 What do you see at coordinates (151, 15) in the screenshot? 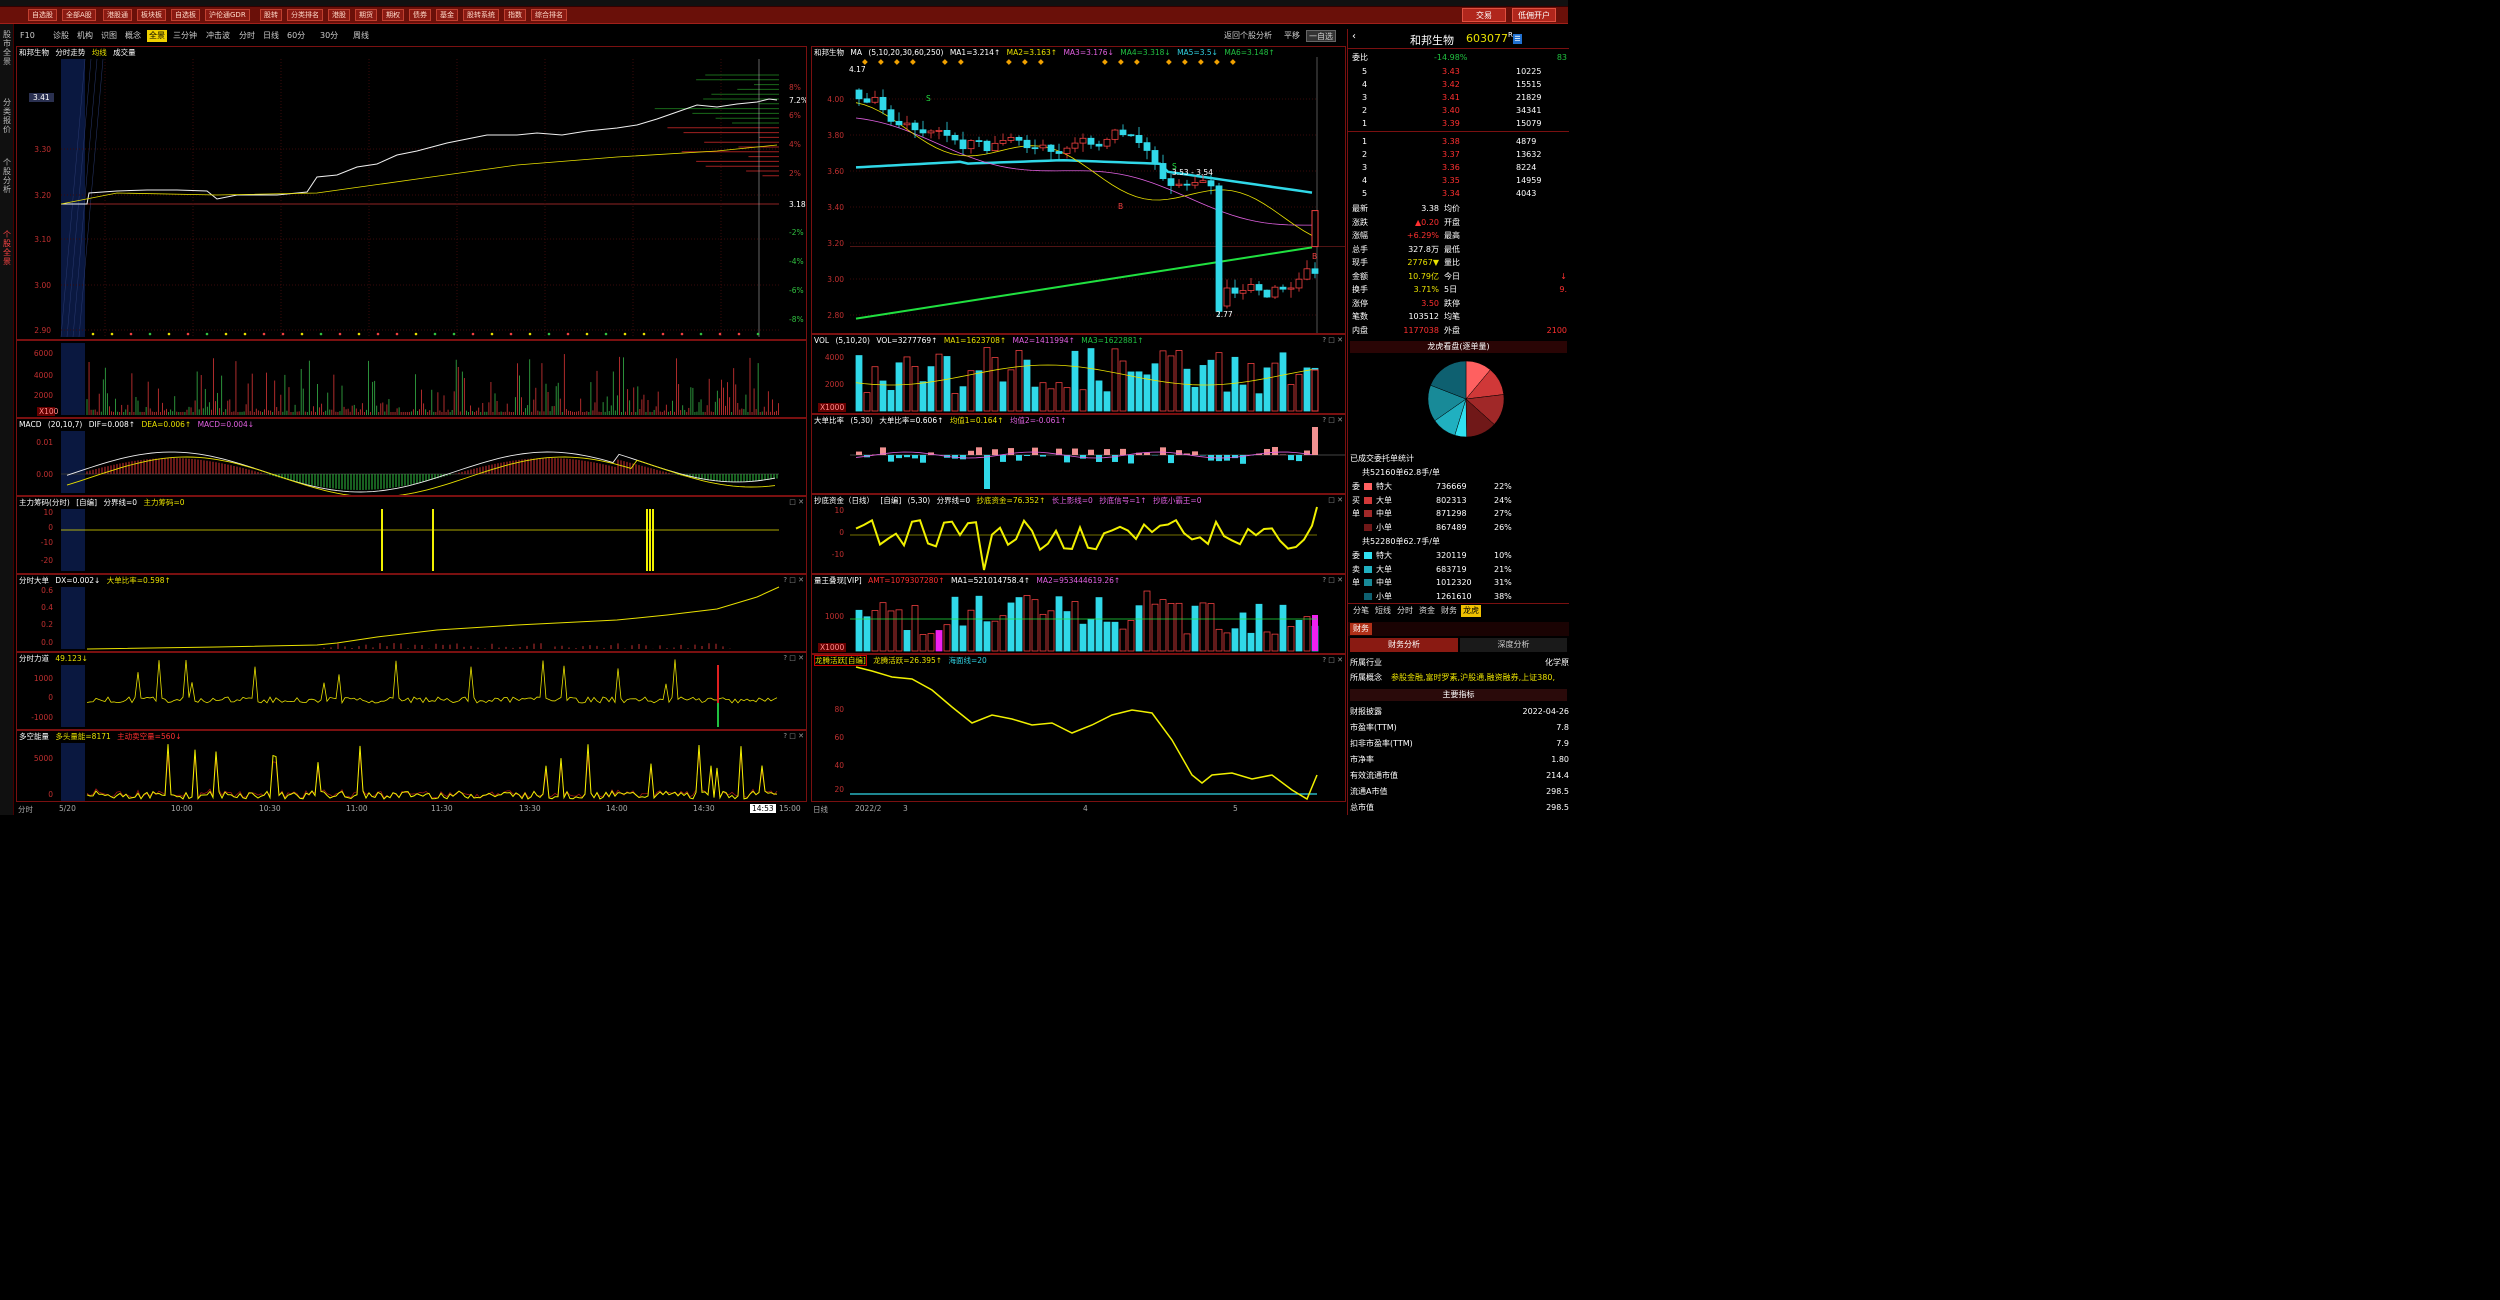
I see `toolbar-btn-3: 板块板` at bounding box center [151, 15].